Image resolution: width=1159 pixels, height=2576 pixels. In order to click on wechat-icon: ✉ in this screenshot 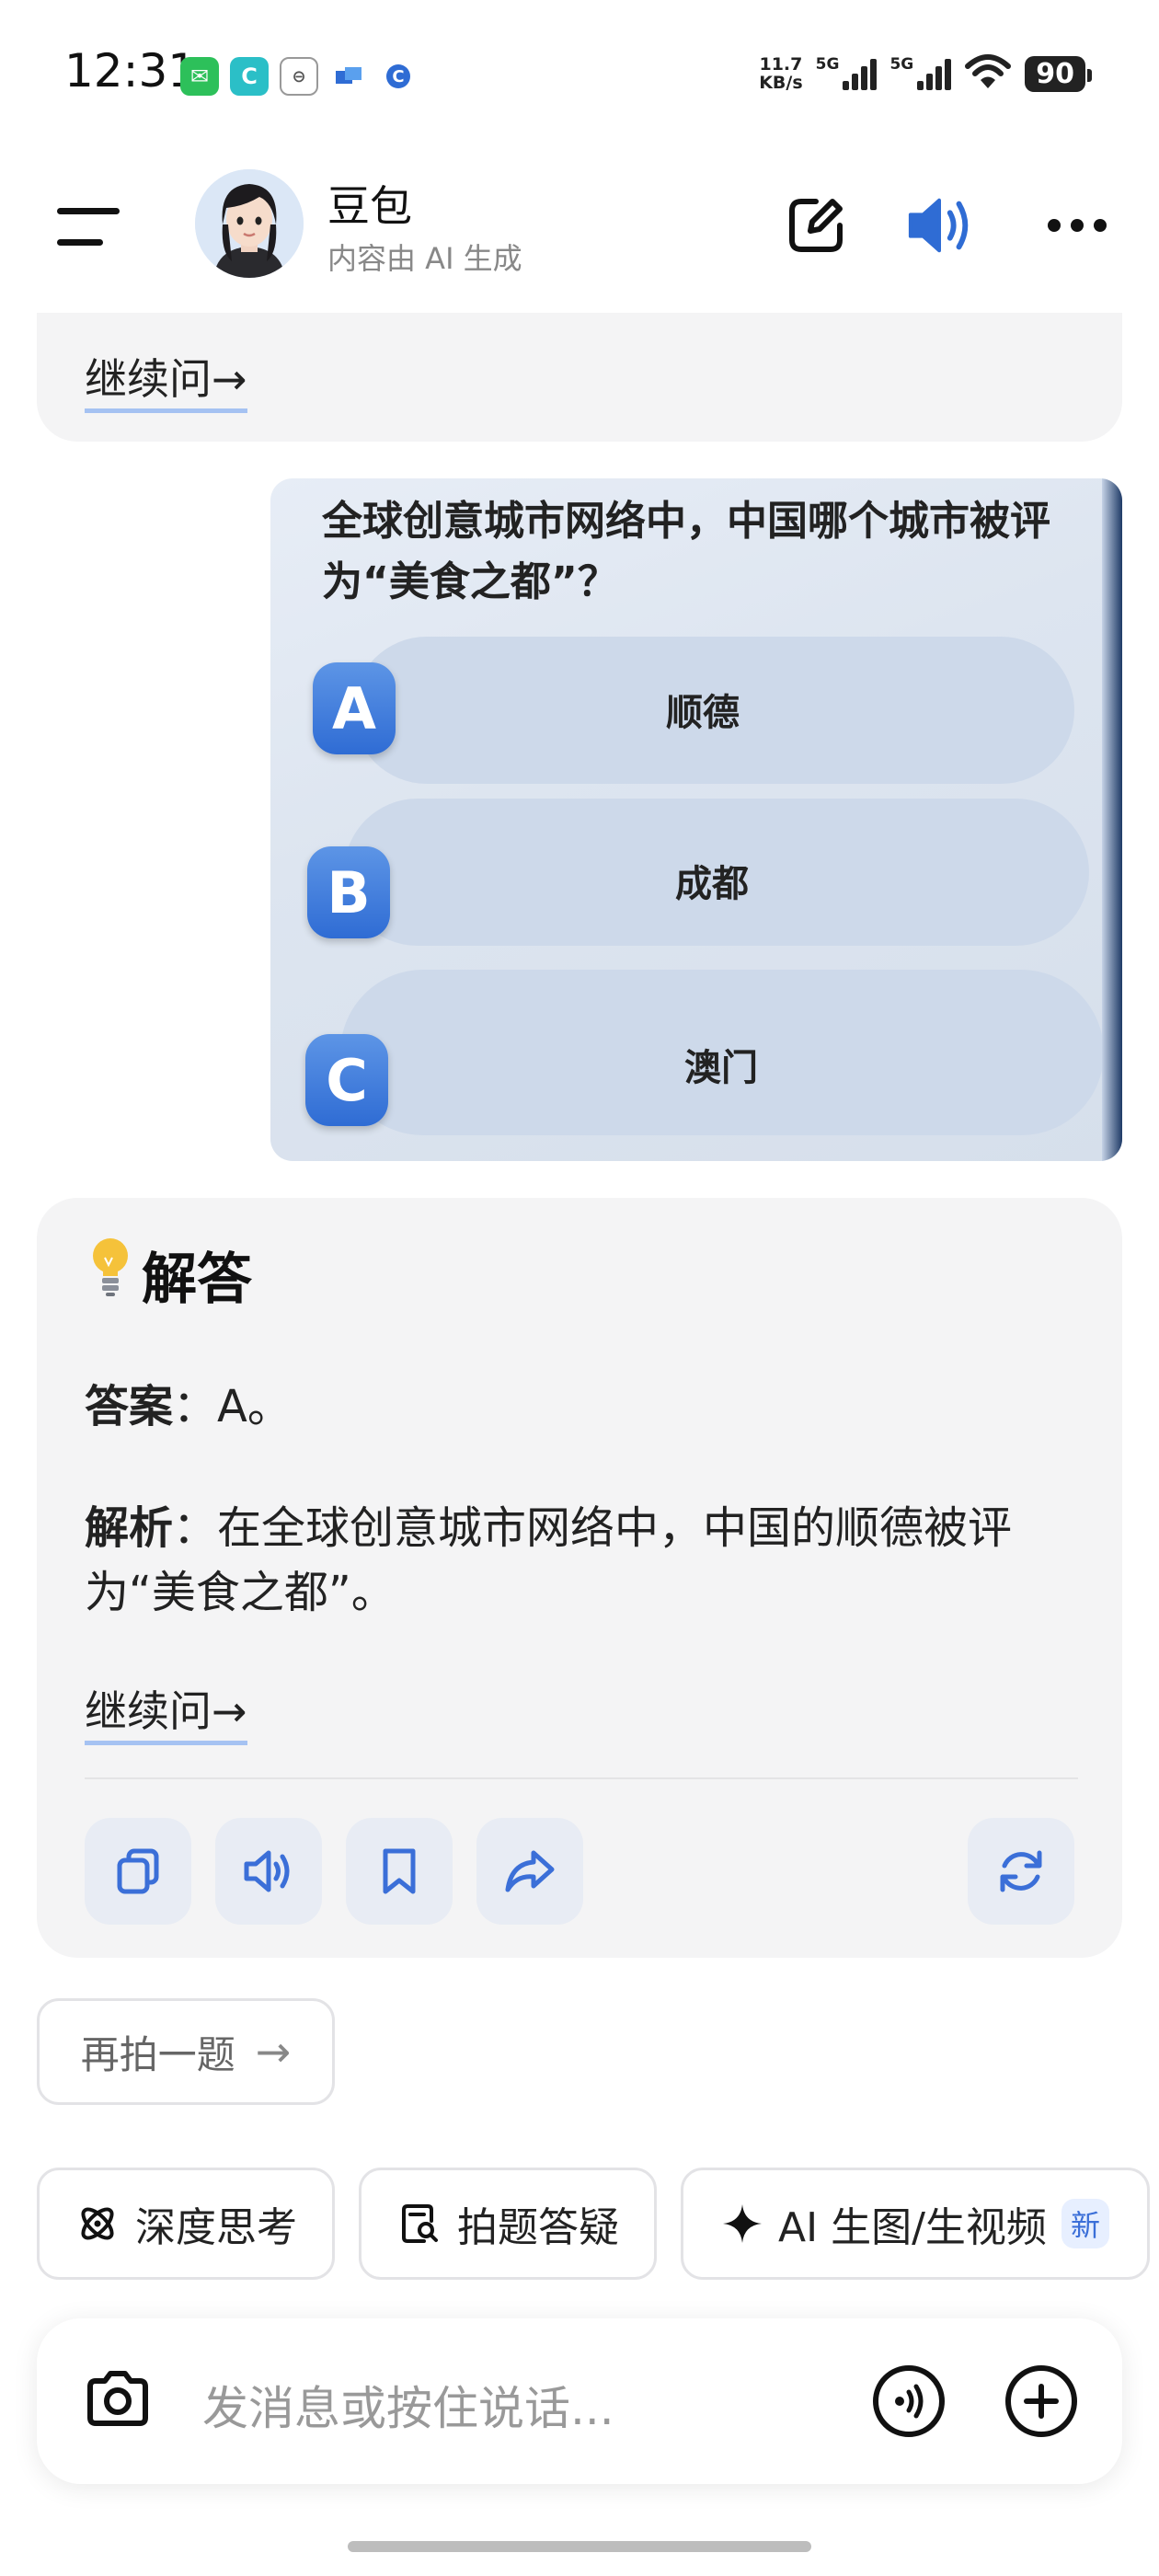, I will do `click(199, 76)`.